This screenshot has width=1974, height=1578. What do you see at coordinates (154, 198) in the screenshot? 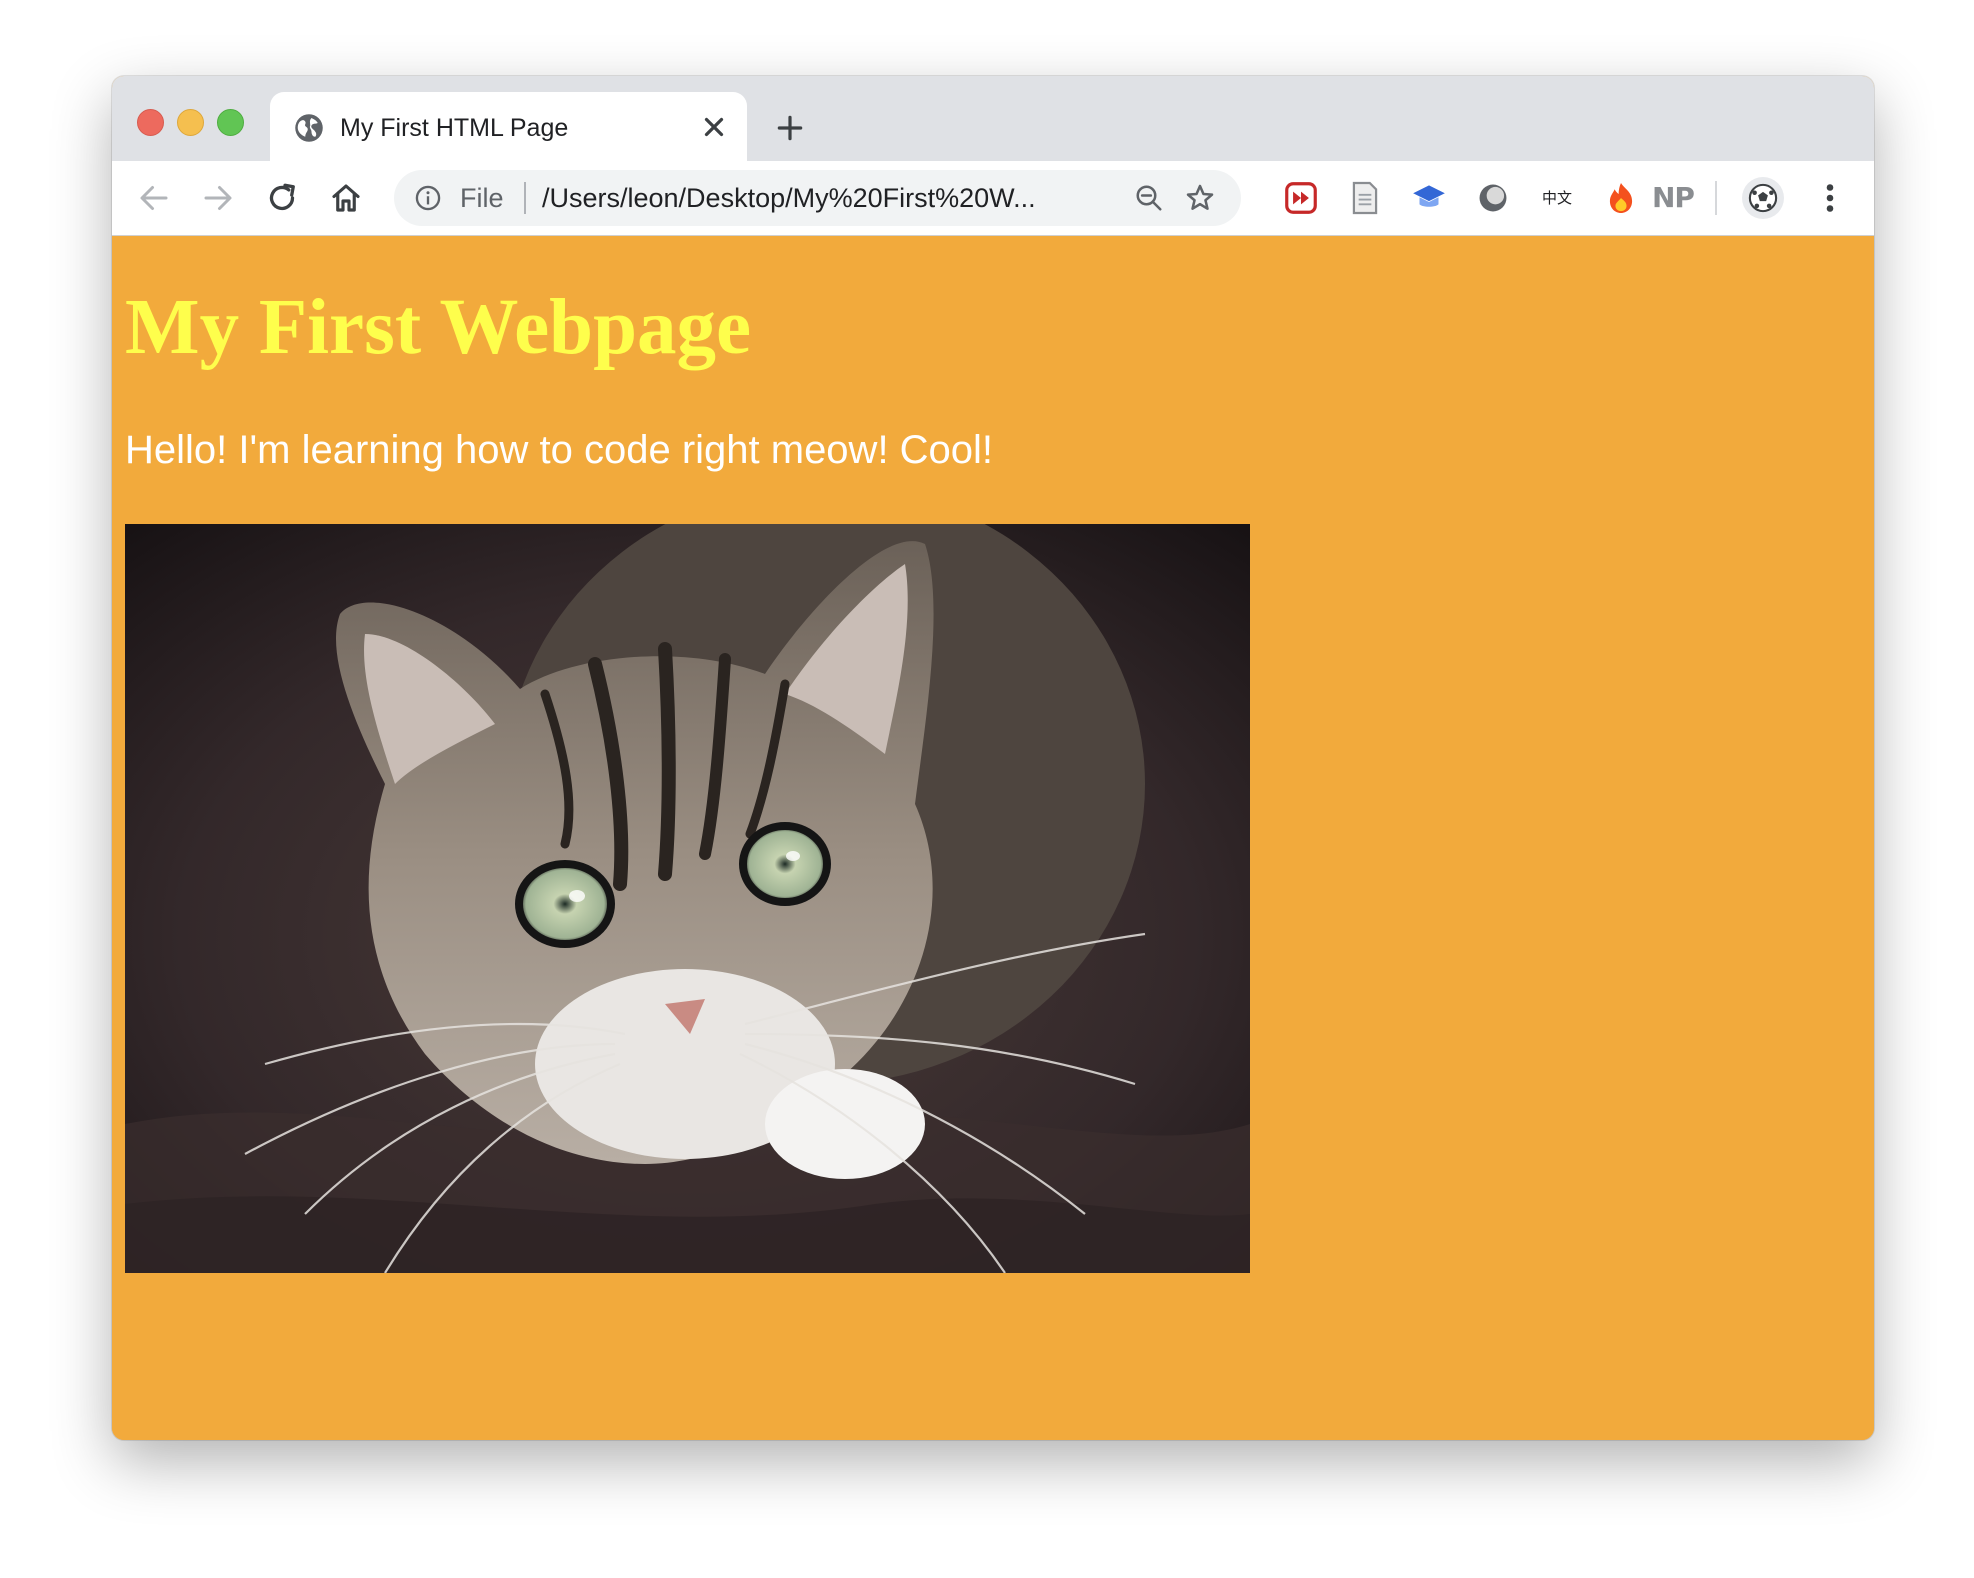
I see `back-arrow-icon` at bounding box center [154, 198].